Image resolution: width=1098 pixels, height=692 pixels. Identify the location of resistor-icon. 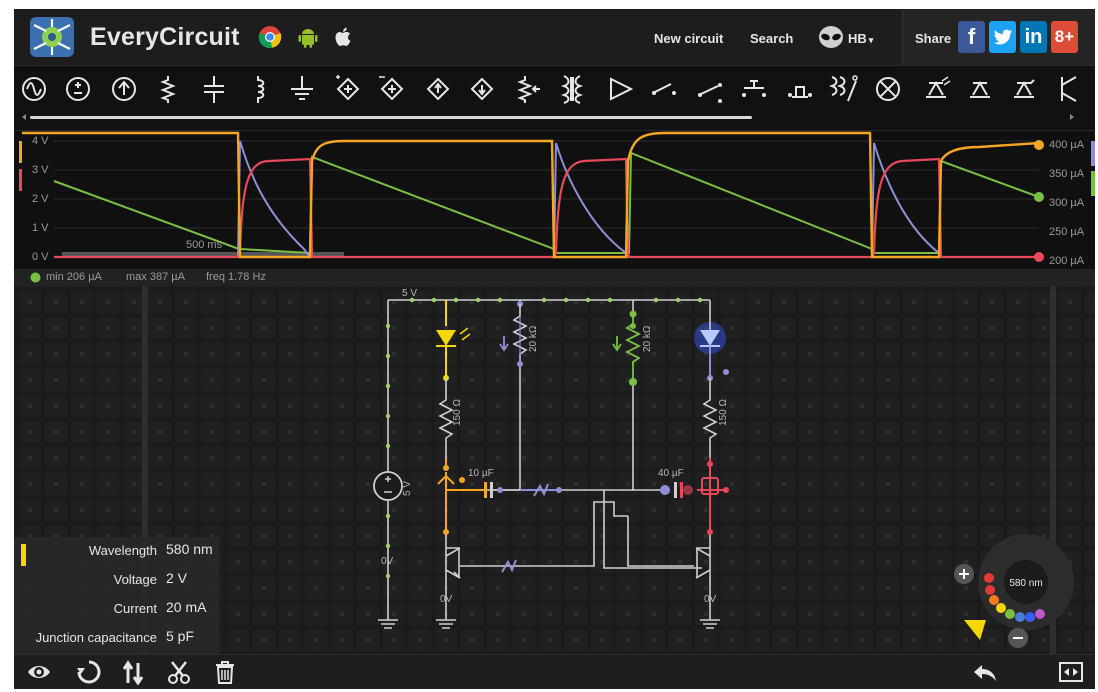
(168, 89).